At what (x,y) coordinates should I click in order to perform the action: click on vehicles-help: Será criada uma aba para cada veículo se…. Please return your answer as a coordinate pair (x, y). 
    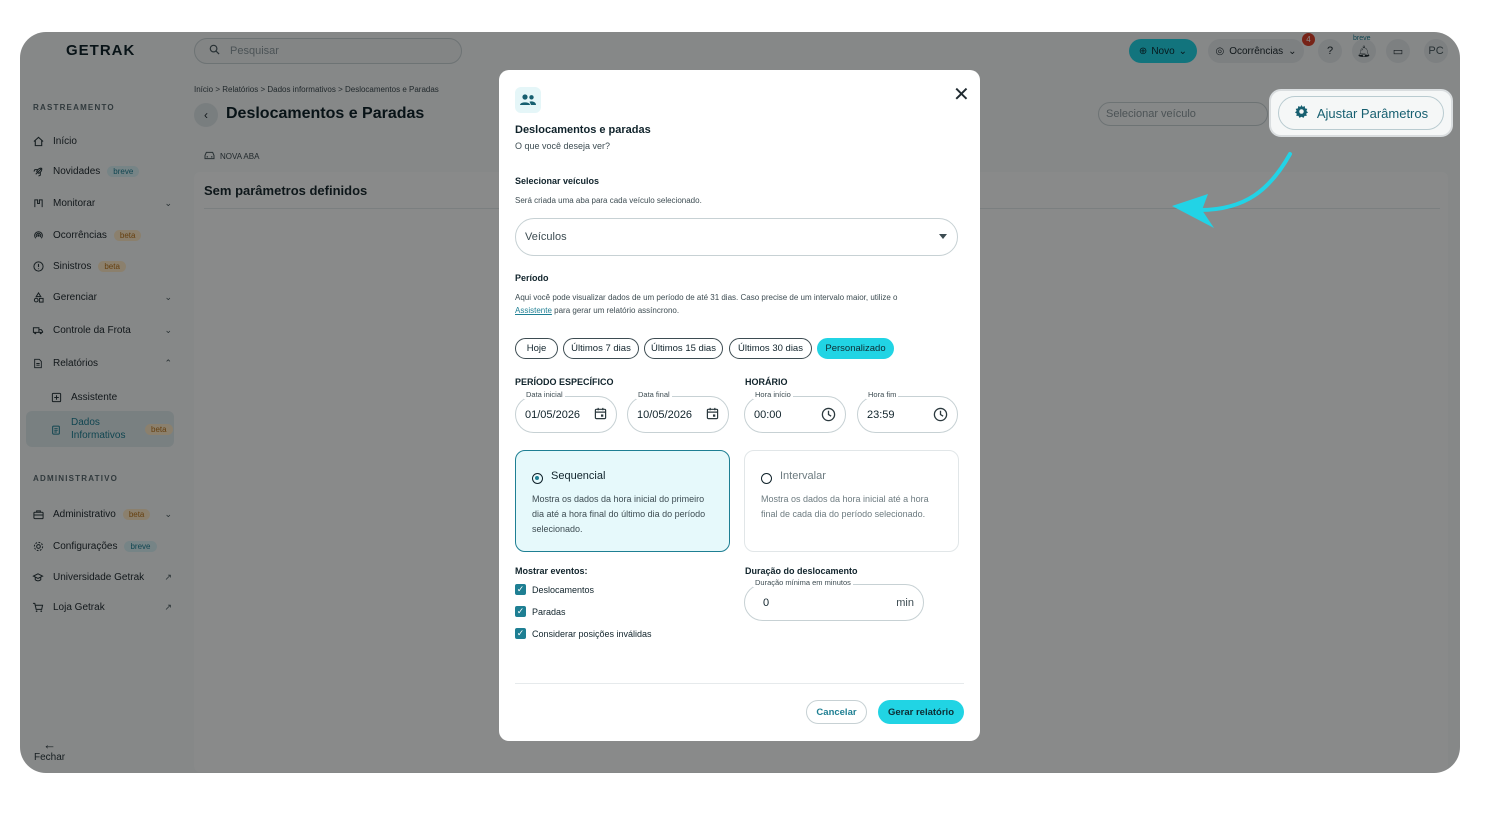
    Looking at the image, I should click on (608, 200).